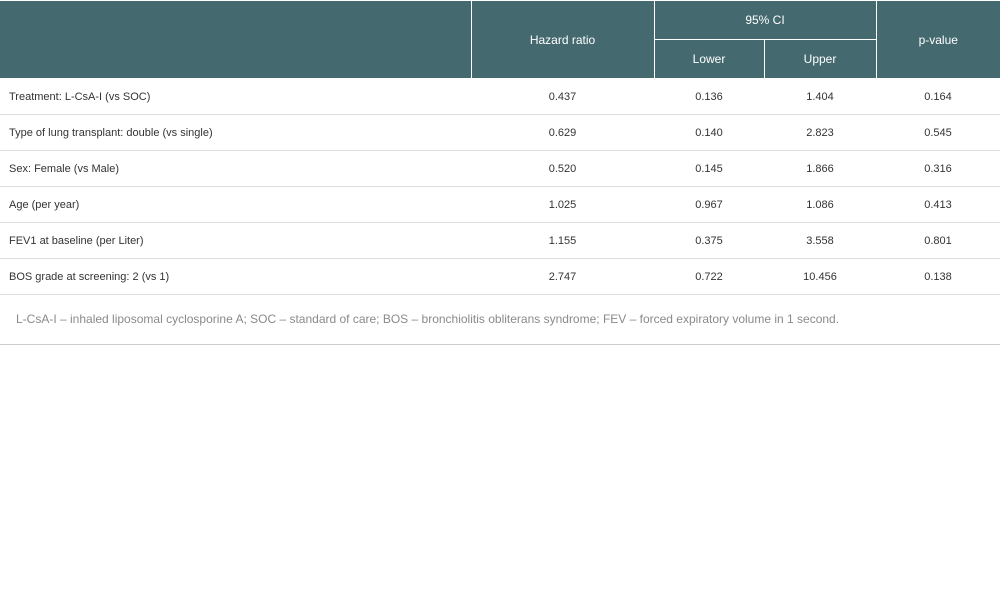  What do you see at coordinates (235, 168) in the screenshot?
I see `row-label: Sex: Female (vs Male)` at bounding box center [235, 168].